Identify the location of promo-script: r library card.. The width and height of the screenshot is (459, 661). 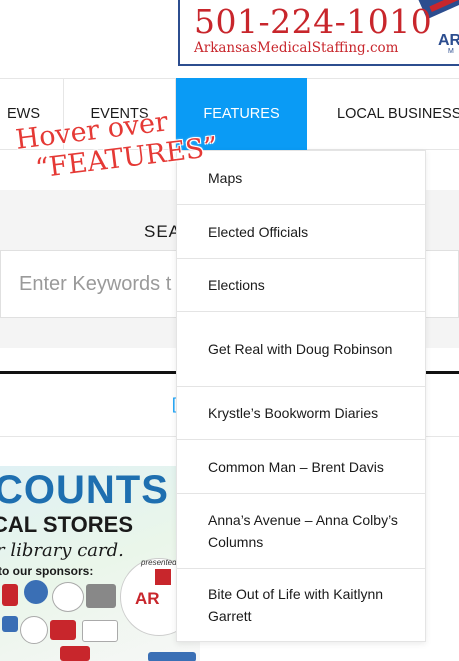
(62, 550).